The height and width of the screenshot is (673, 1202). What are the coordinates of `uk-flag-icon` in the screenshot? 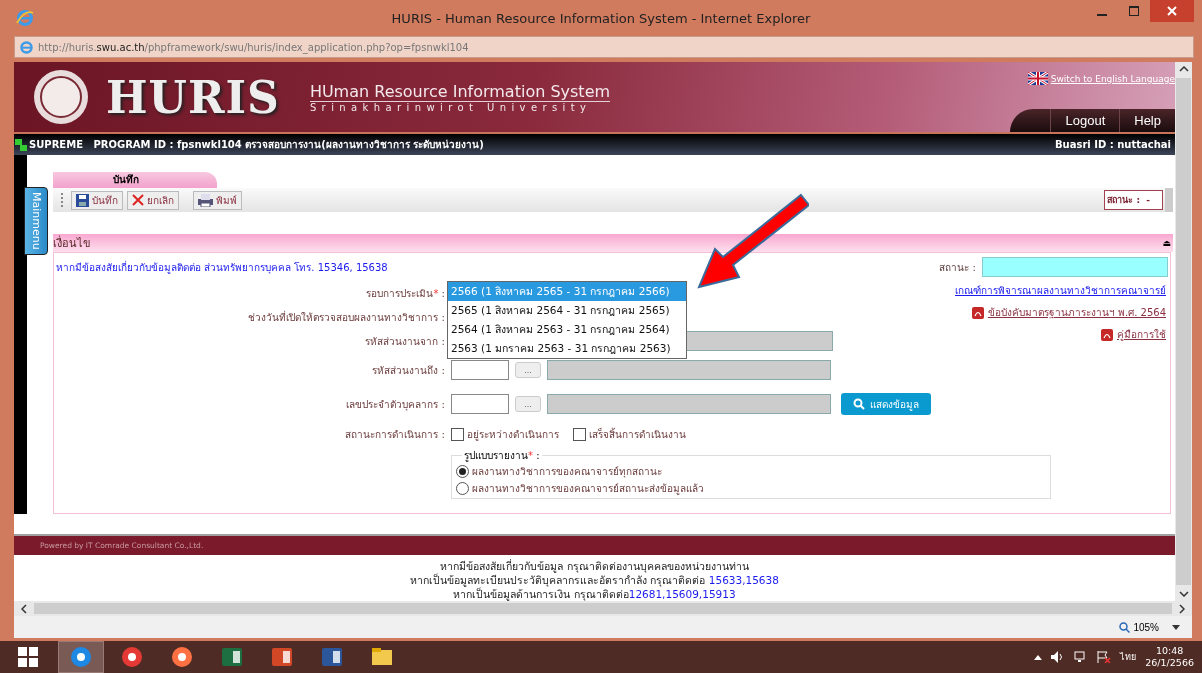 It's located at (1037, 78).